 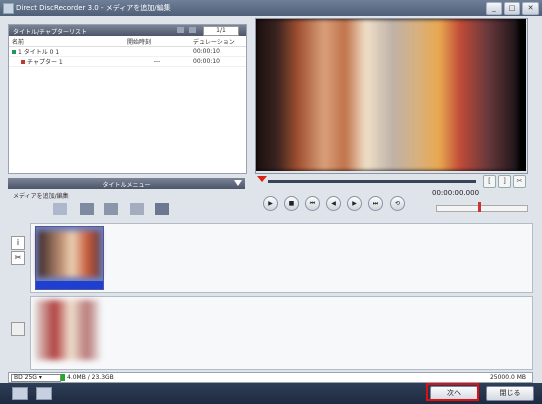 I want to click on row-name: チャプター 1, so click(x=45, y=62).